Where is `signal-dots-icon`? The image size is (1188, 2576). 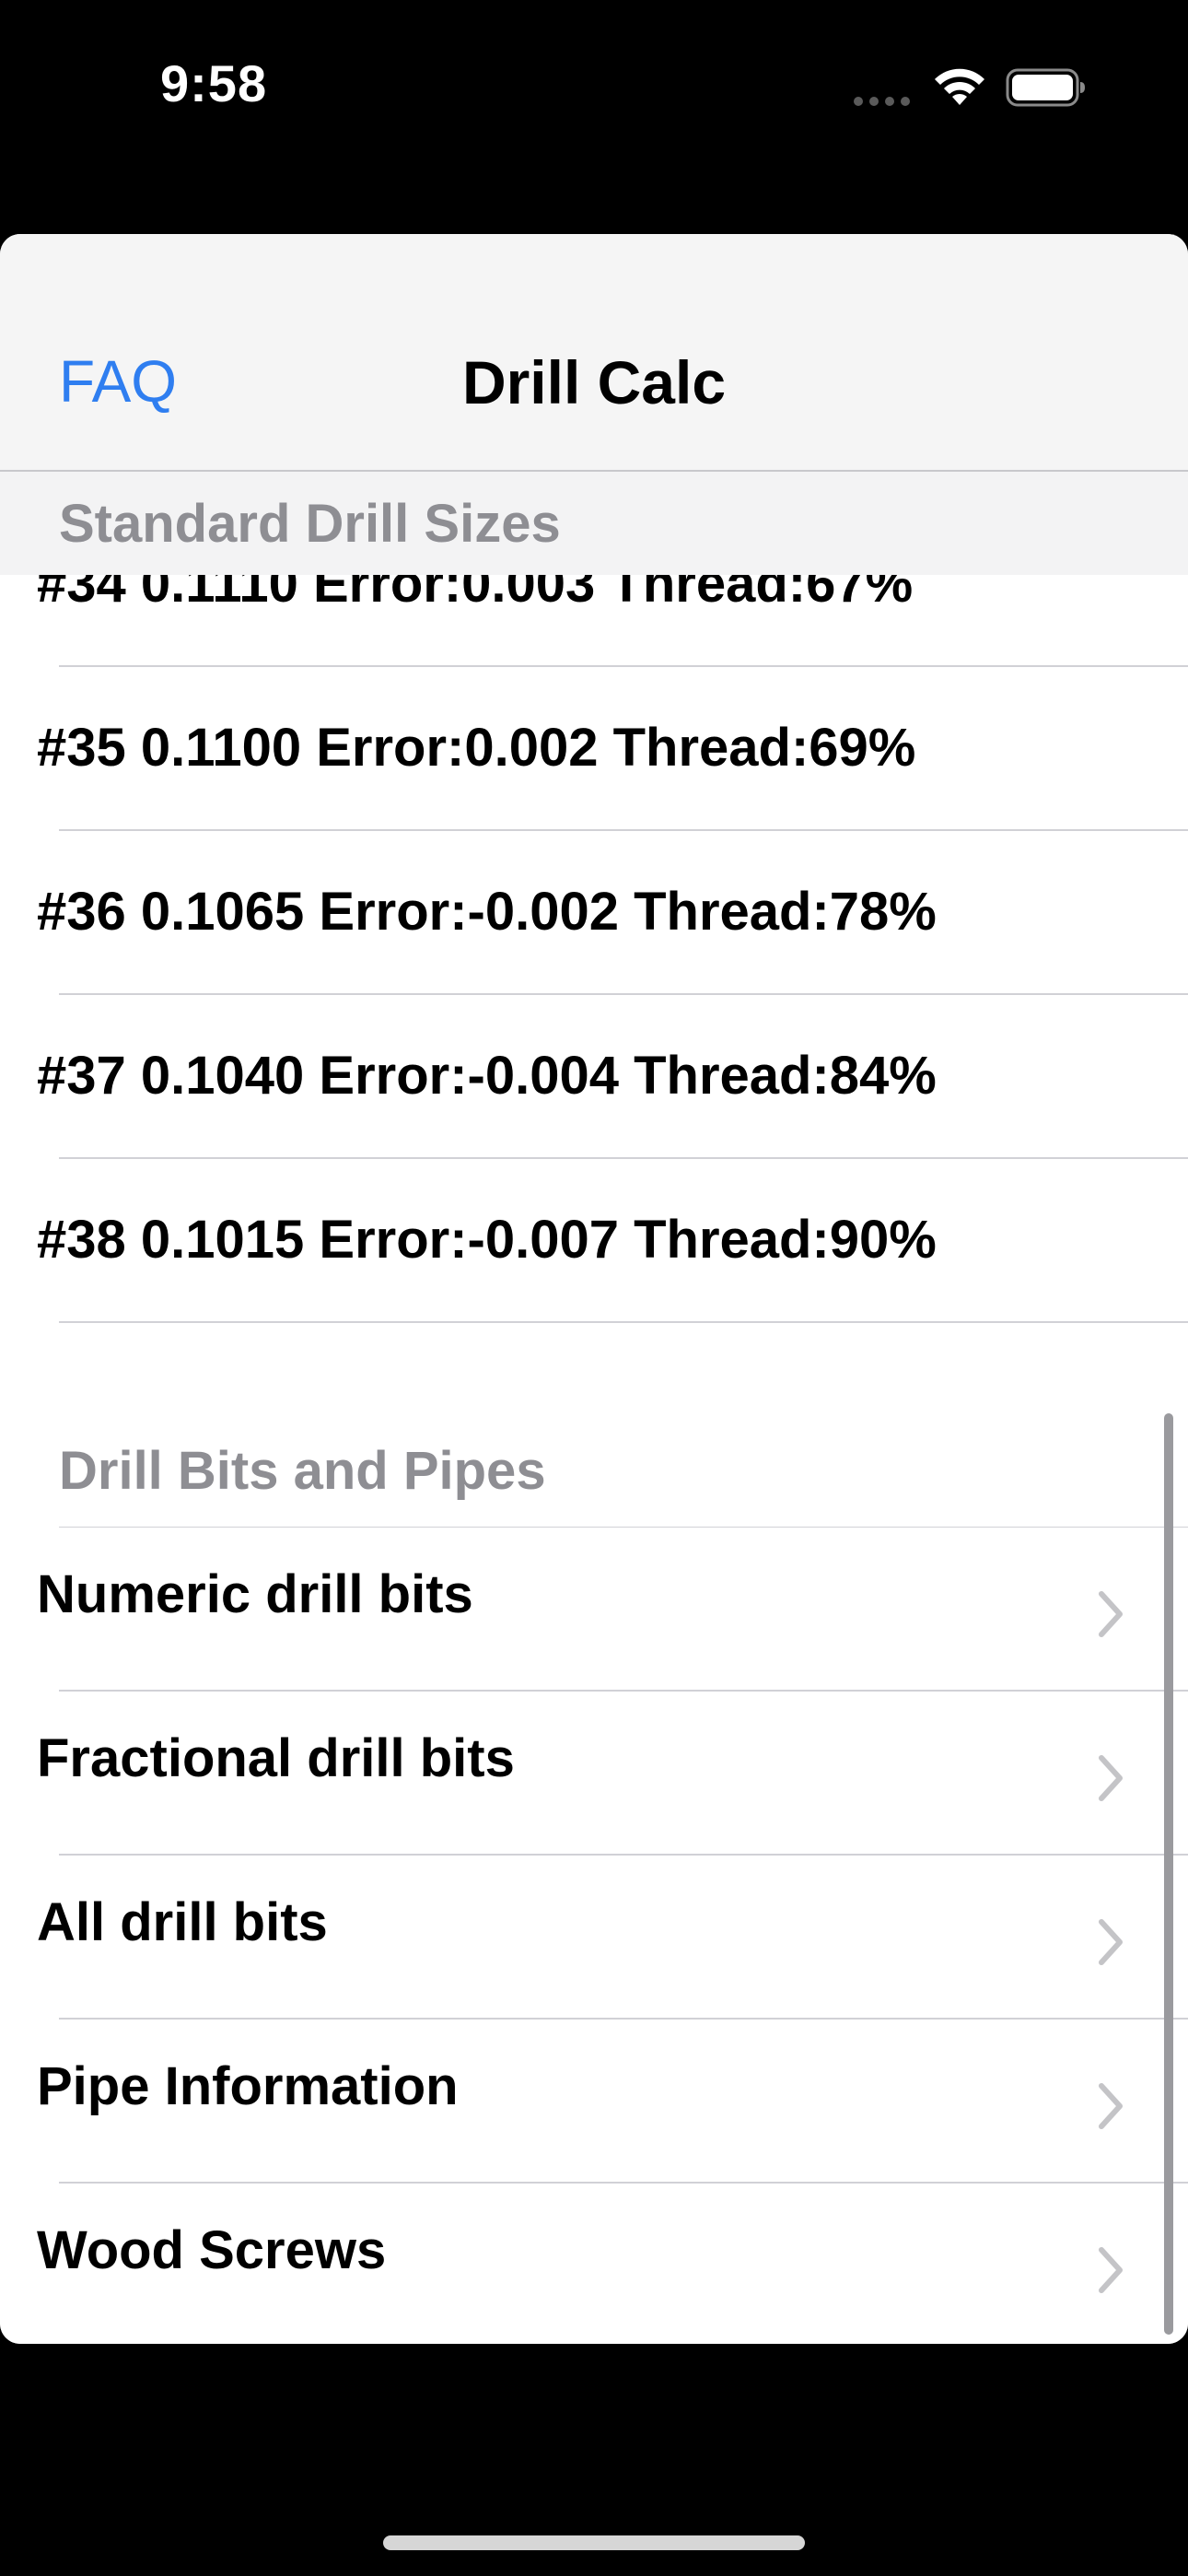 signal-dots-icon is located at coordinates (882, 101).